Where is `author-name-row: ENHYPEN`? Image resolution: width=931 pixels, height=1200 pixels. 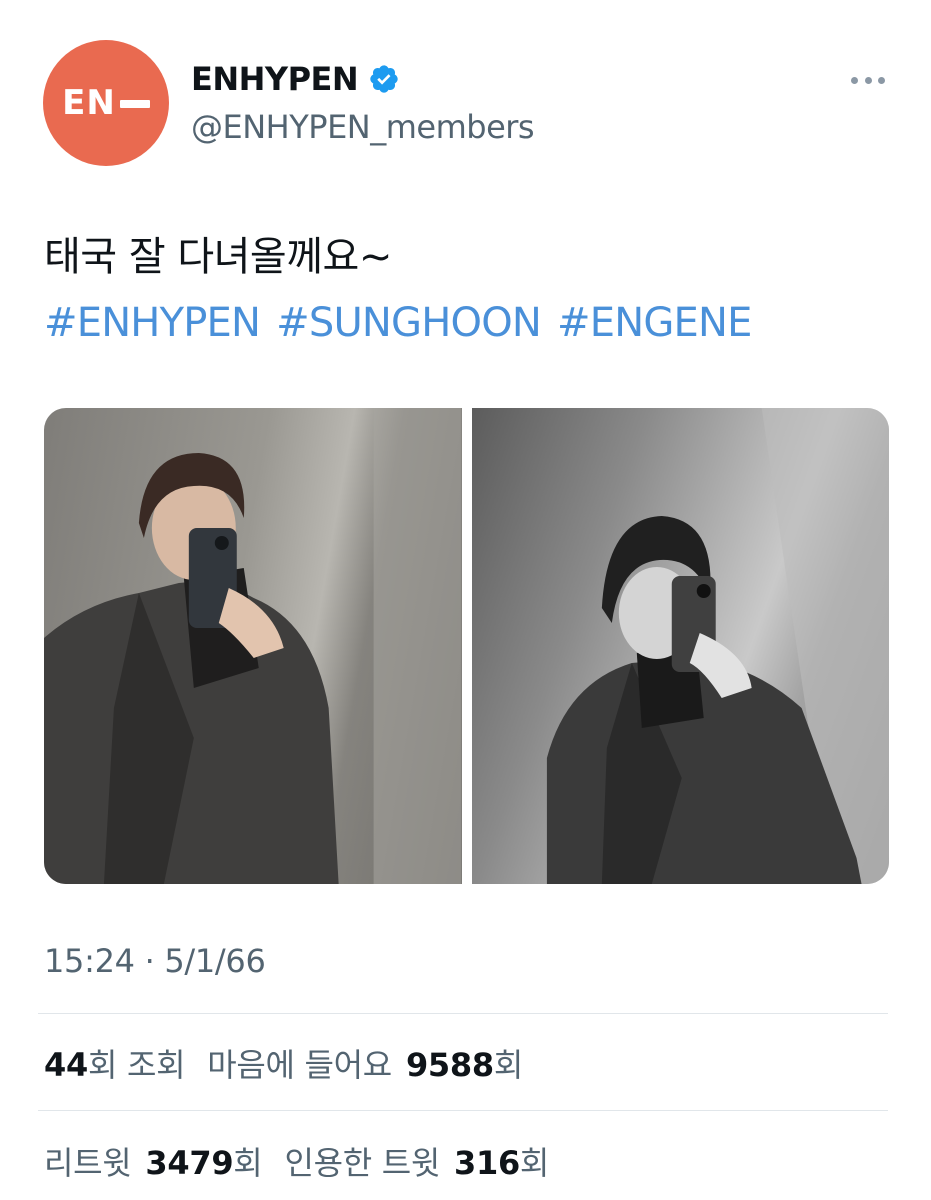
author-name-row: ENHYPEN is located at coordinates (295, 79).